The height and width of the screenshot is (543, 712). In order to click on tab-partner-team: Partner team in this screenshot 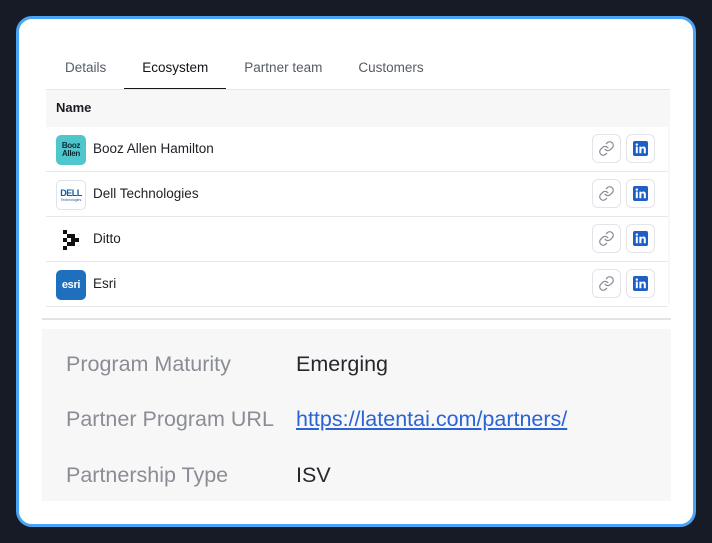, I will do `click(283, 66)`.